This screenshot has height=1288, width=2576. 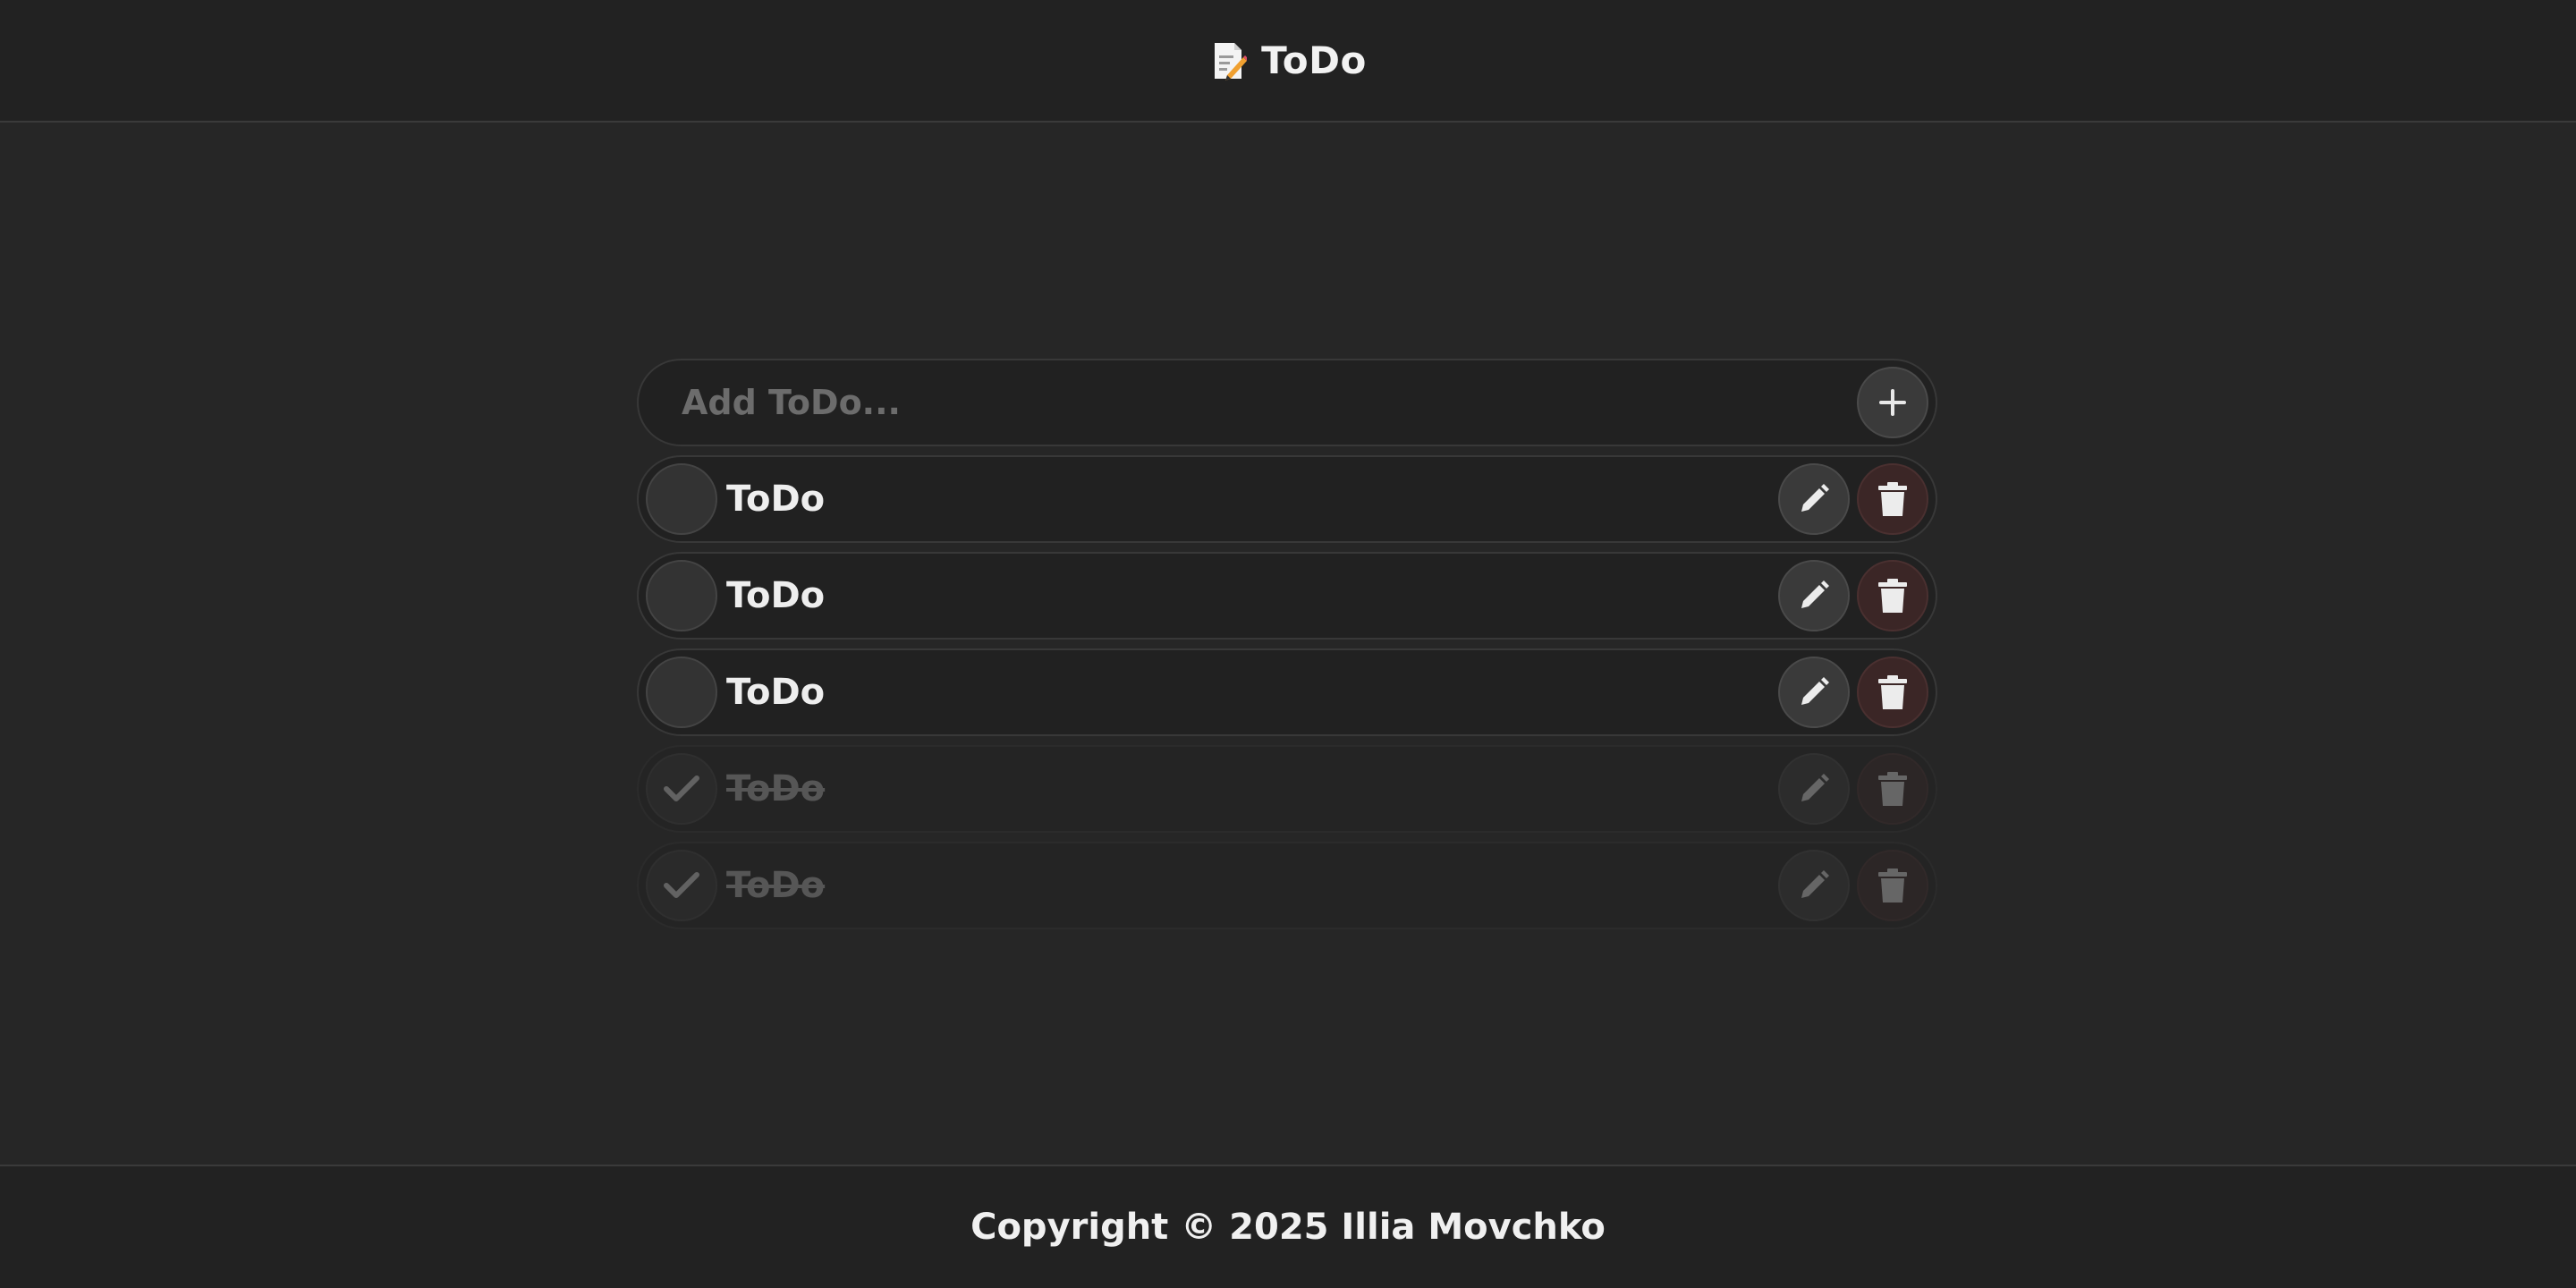 I want to click on header: ToDo, so click(x=1288, y=61).